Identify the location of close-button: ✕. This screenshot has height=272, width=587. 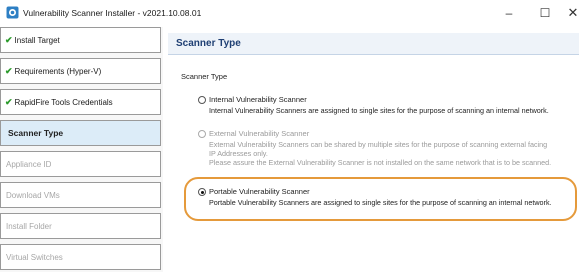
(573, 13).